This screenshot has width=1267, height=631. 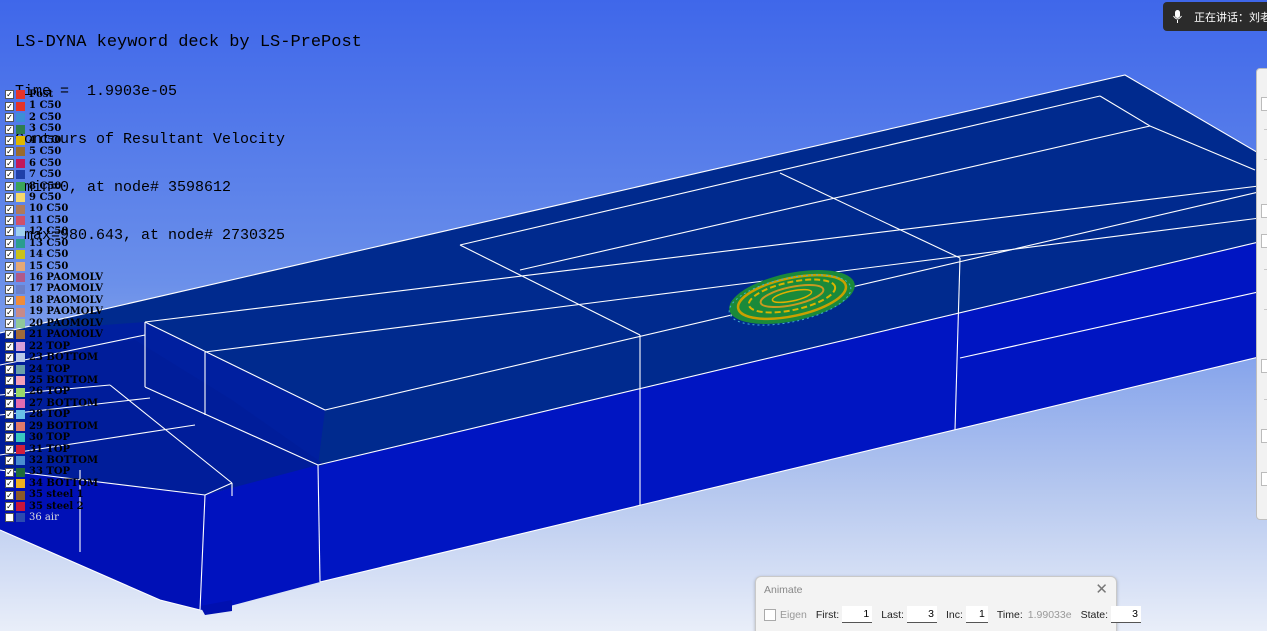 I want to click on legend-item: ✓ 11 C50, so click(x=54, y=220).